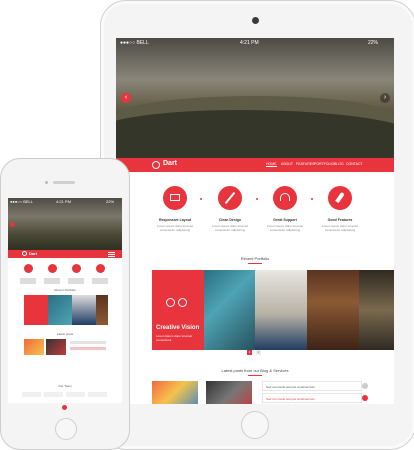 The width and height of the screenshot is (414, 450). What do you see at coordinates (46, 182) in the screenshot?
I see `iphone-camera-icon` at bounding box center [46, 182].